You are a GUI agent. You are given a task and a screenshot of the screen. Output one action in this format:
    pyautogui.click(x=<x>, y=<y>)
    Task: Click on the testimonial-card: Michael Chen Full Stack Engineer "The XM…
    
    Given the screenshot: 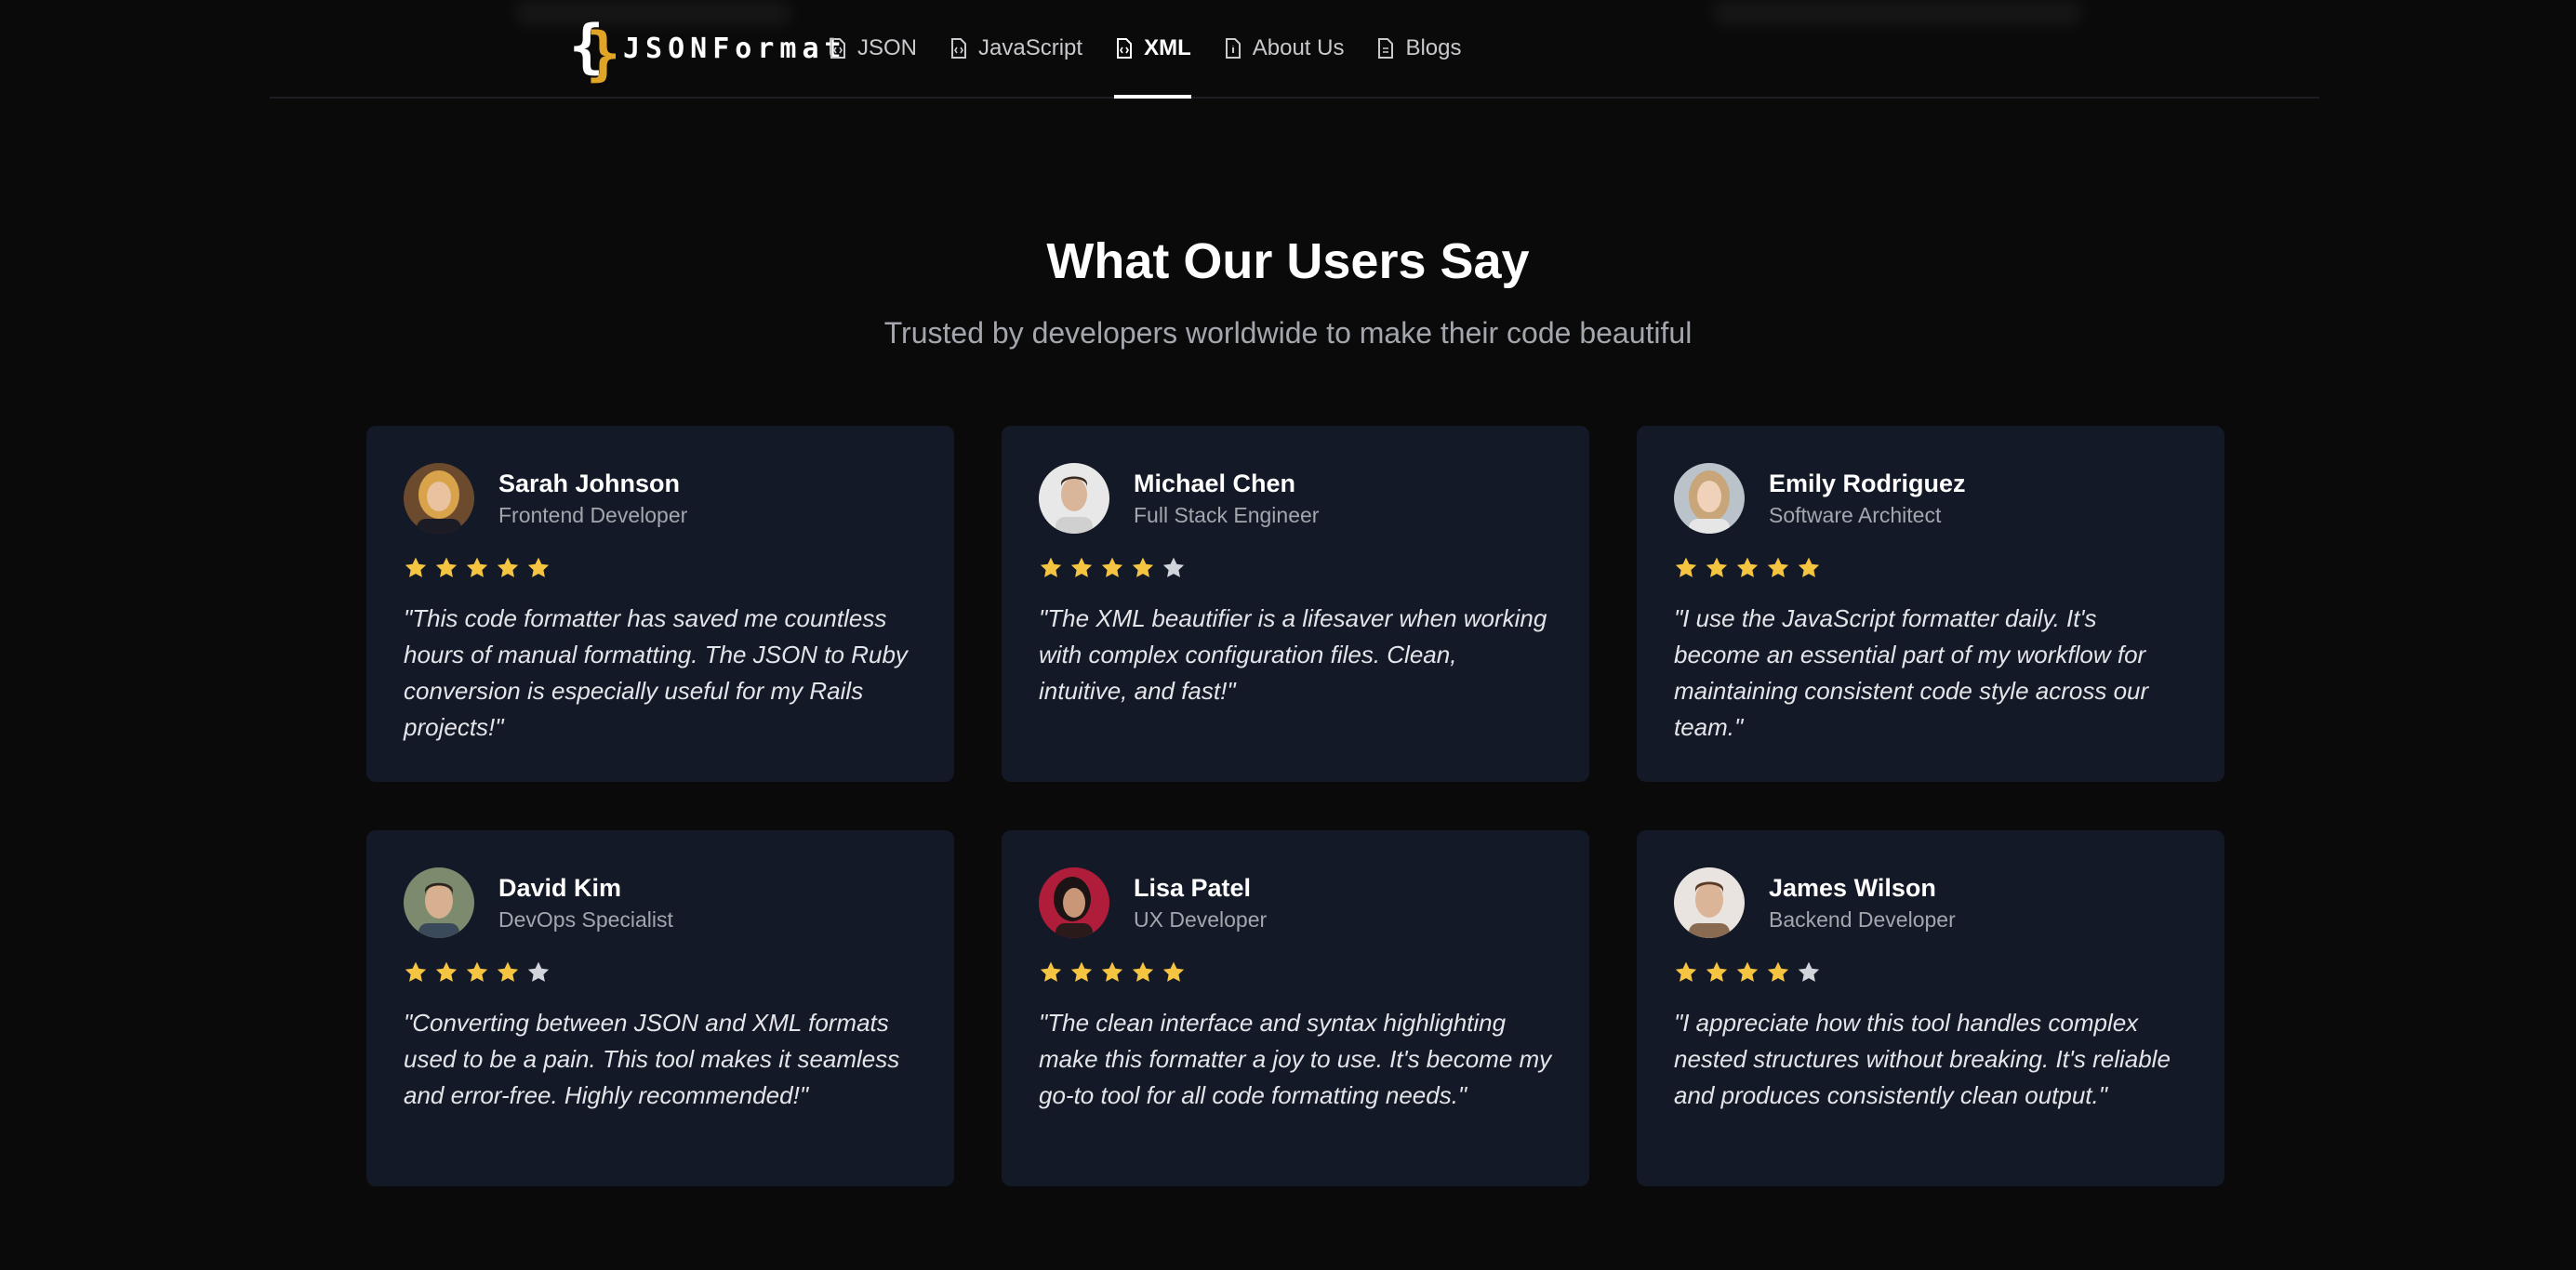 What is the action you would take?
    pyautogui.click(x=1295, y=604)
    